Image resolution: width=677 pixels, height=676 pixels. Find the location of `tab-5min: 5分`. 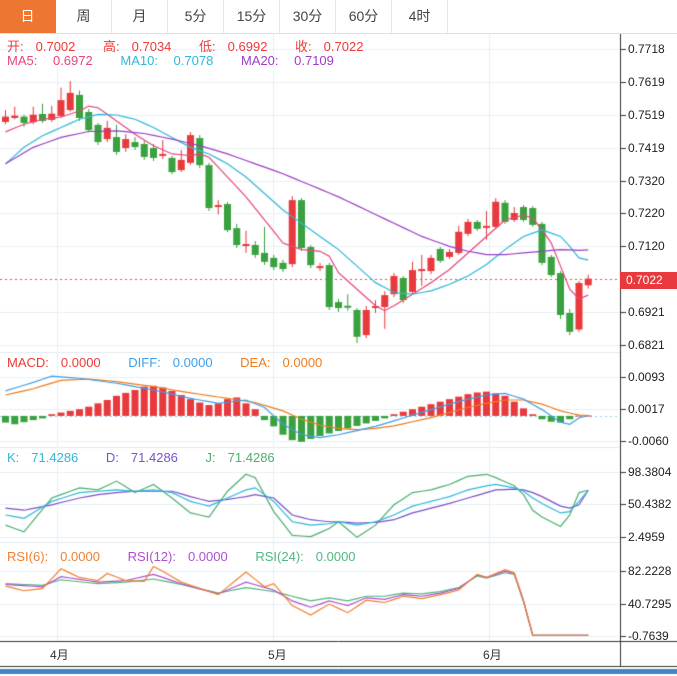

tab-5min: 5分 is located at coordinates (196, 16).